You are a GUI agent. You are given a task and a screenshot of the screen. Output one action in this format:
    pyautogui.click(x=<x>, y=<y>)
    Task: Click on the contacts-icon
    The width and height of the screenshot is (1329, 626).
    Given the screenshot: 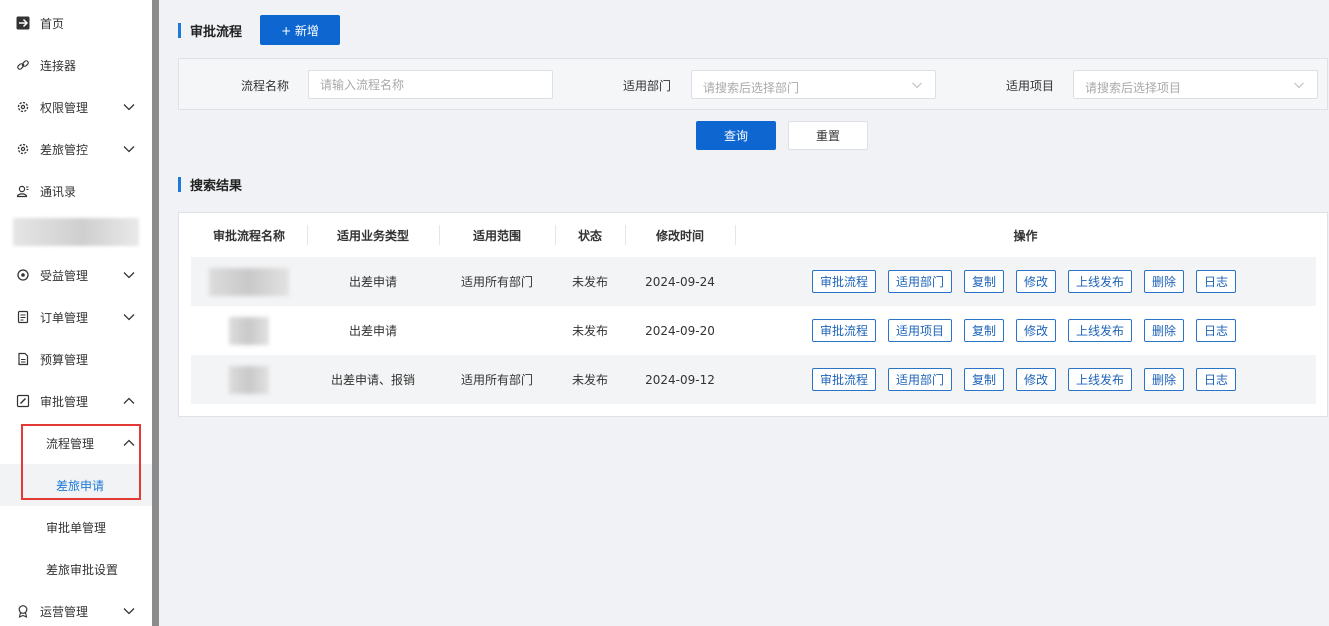 What is the action you would take?
    pyautogui.click(x=23, y=191)
    